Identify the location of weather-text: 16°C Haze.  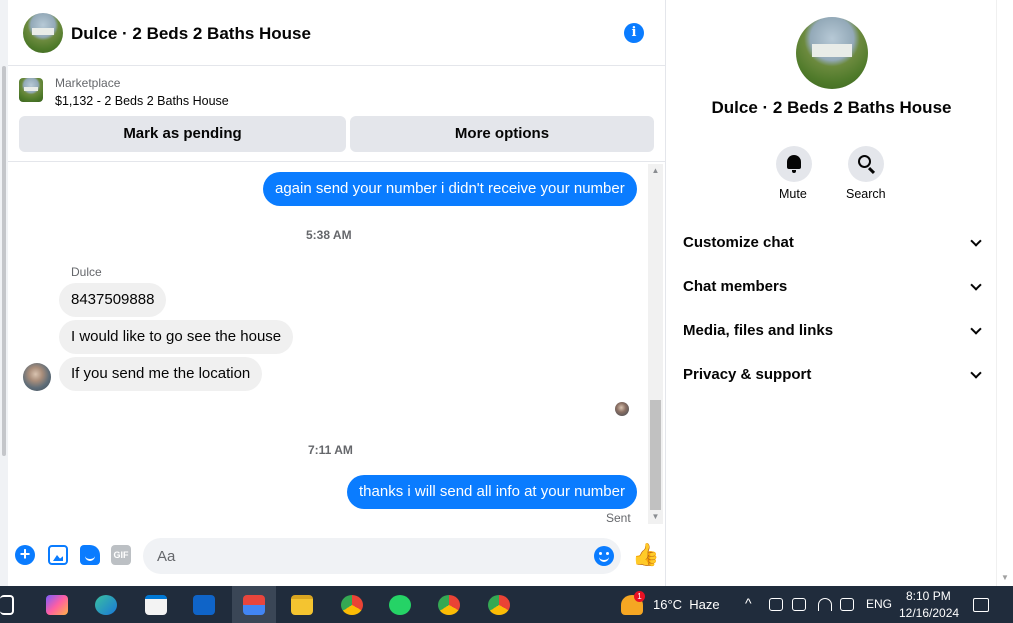
(686, 604).